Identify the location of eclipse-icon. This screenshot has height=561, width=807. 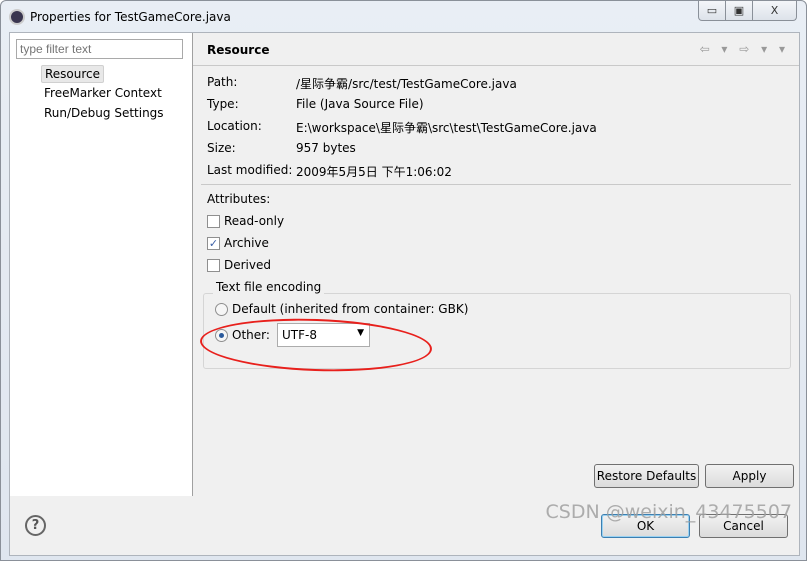
(17, 17).